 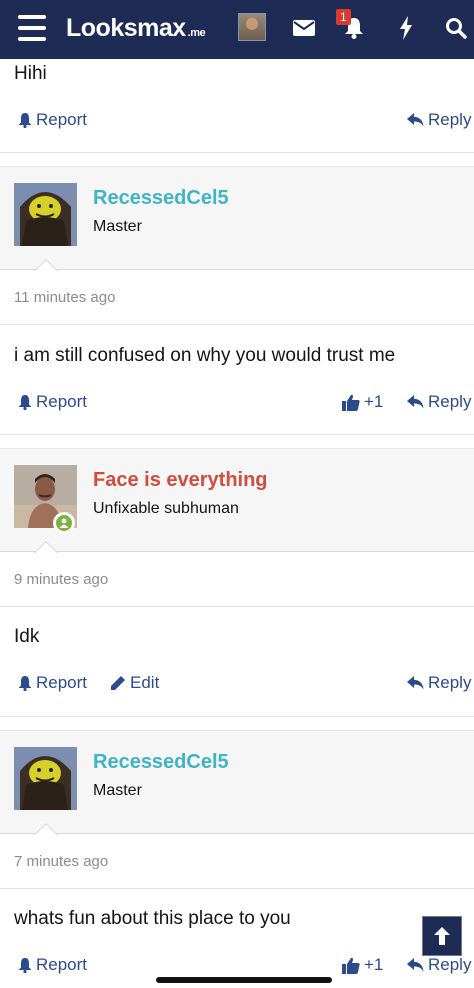 What do you see at coordinates (27, 636) in the screenshot?
I see `post-message: Idk` at bounding box center [27, 636].